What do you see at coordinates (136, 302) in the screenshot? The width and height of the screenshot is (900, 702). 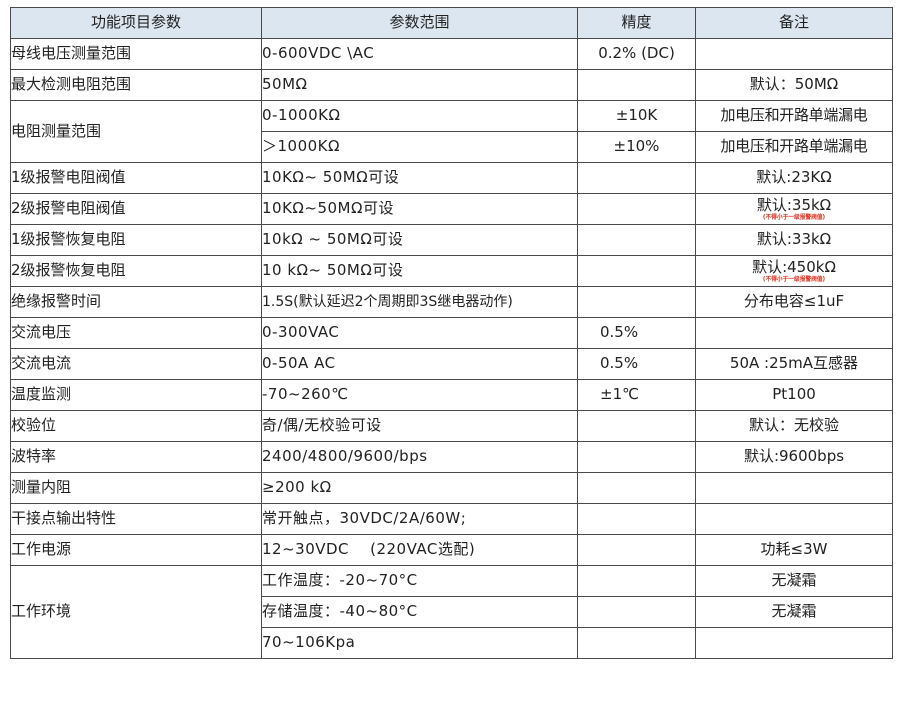 I see `param-cell: 绝缘报警时间` at bounding box center [136, 302].